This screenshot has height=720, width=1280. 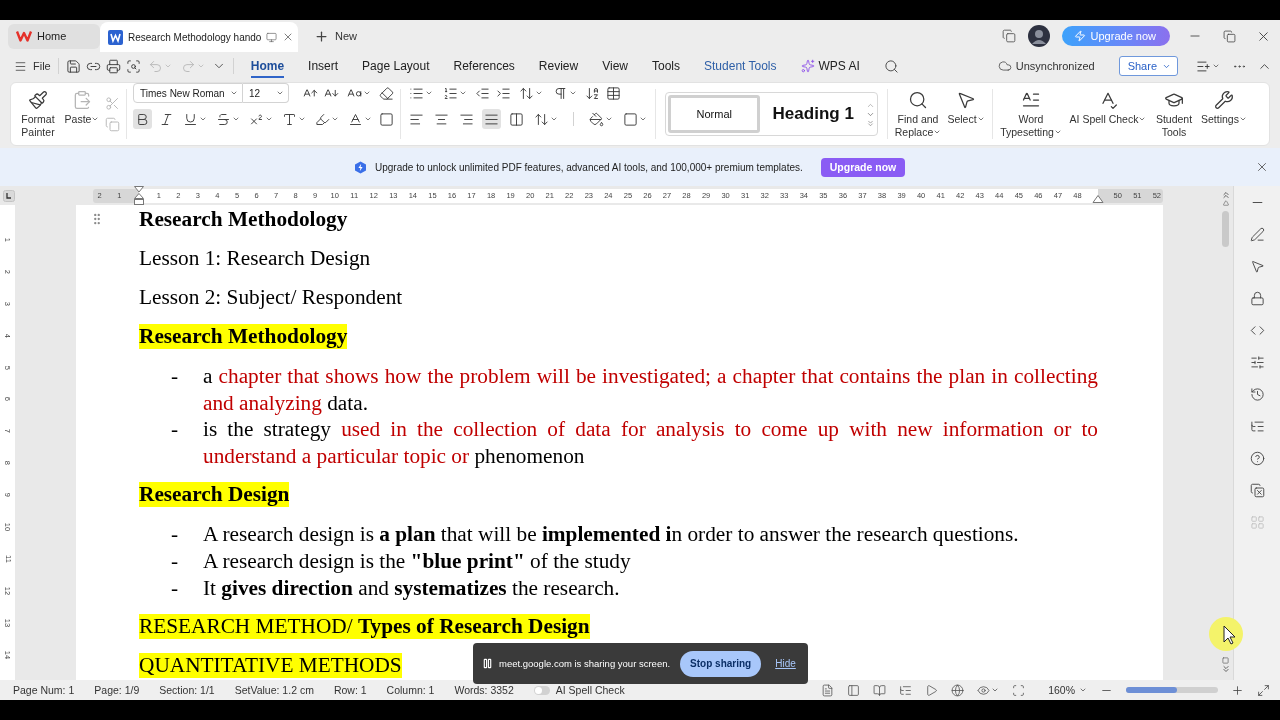 What do you see at coordinates (592, 93) in the screenshot?
I see `sort-icon` at bounding box center [592, 93].